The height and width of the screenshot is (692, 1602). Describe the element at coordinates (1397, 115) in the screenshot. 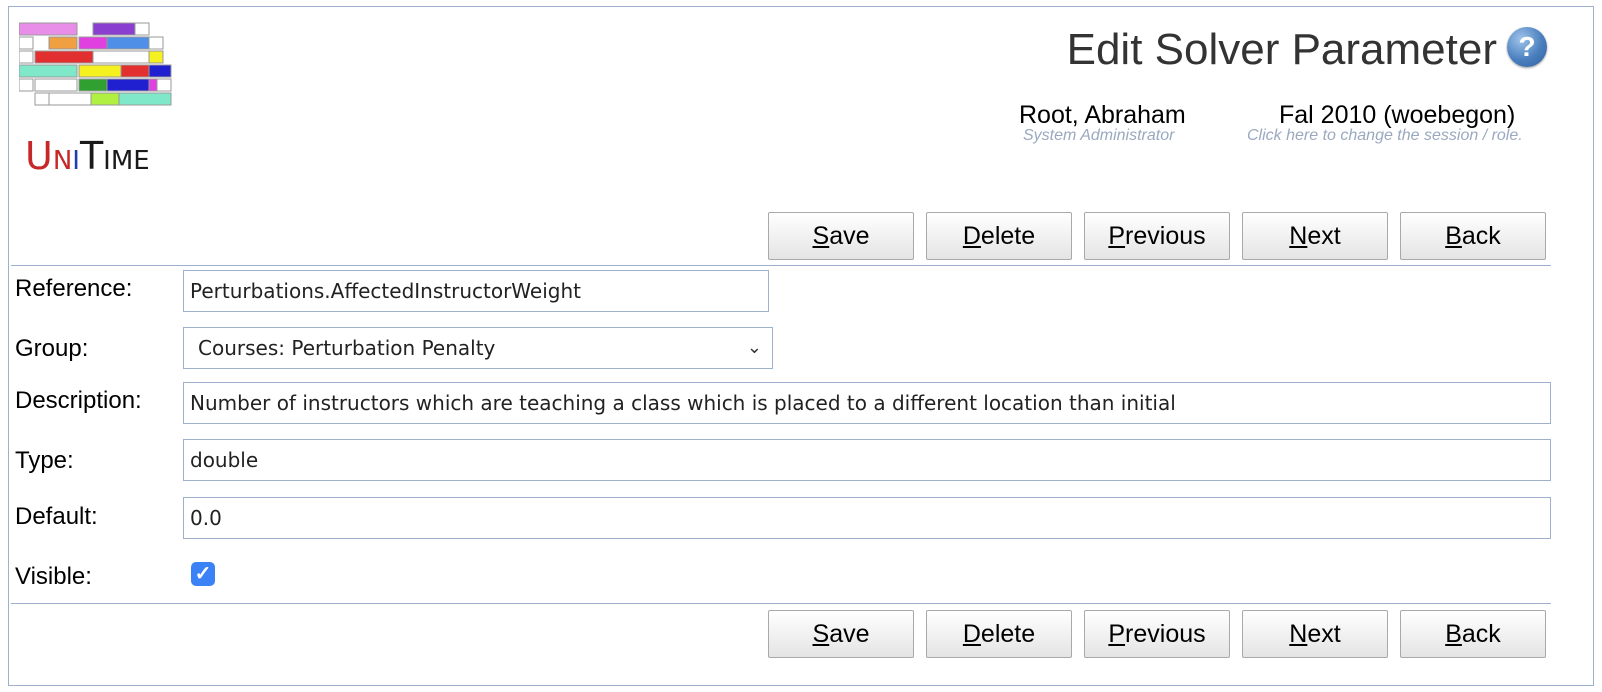

I see `session-name: Fal 2010 (woebegon)` at that location.